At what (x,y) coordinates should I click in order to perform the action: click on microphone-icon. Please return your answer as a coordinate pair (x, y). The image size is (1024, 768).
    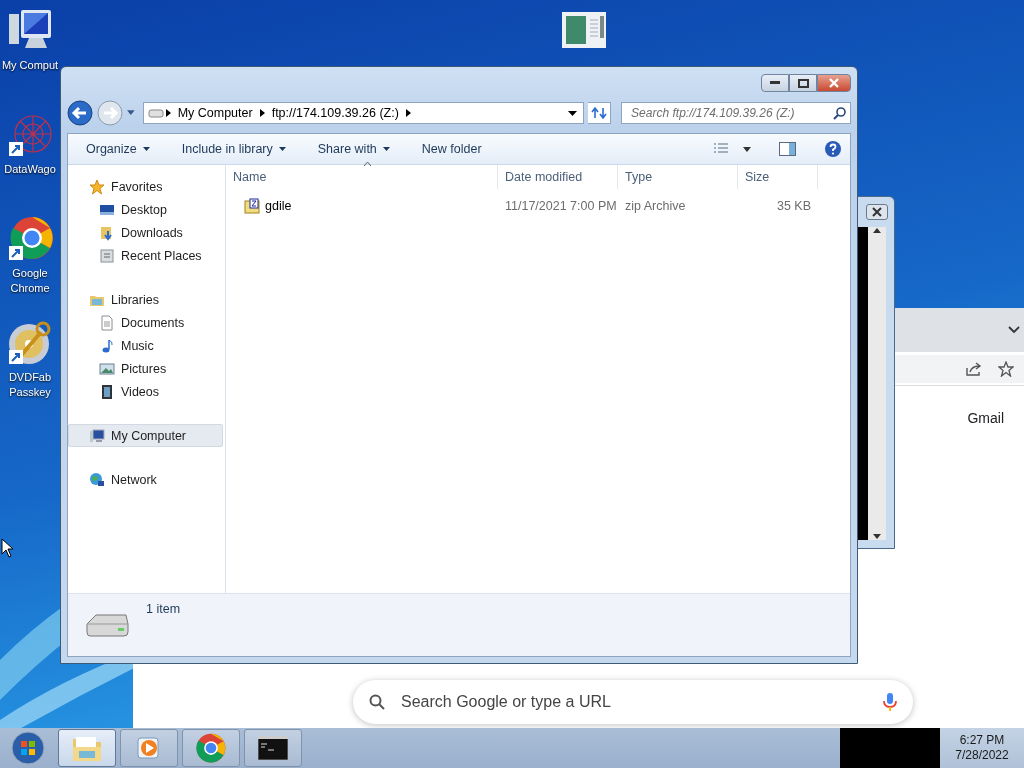
    Looking at the image, I should click on (890, 702).